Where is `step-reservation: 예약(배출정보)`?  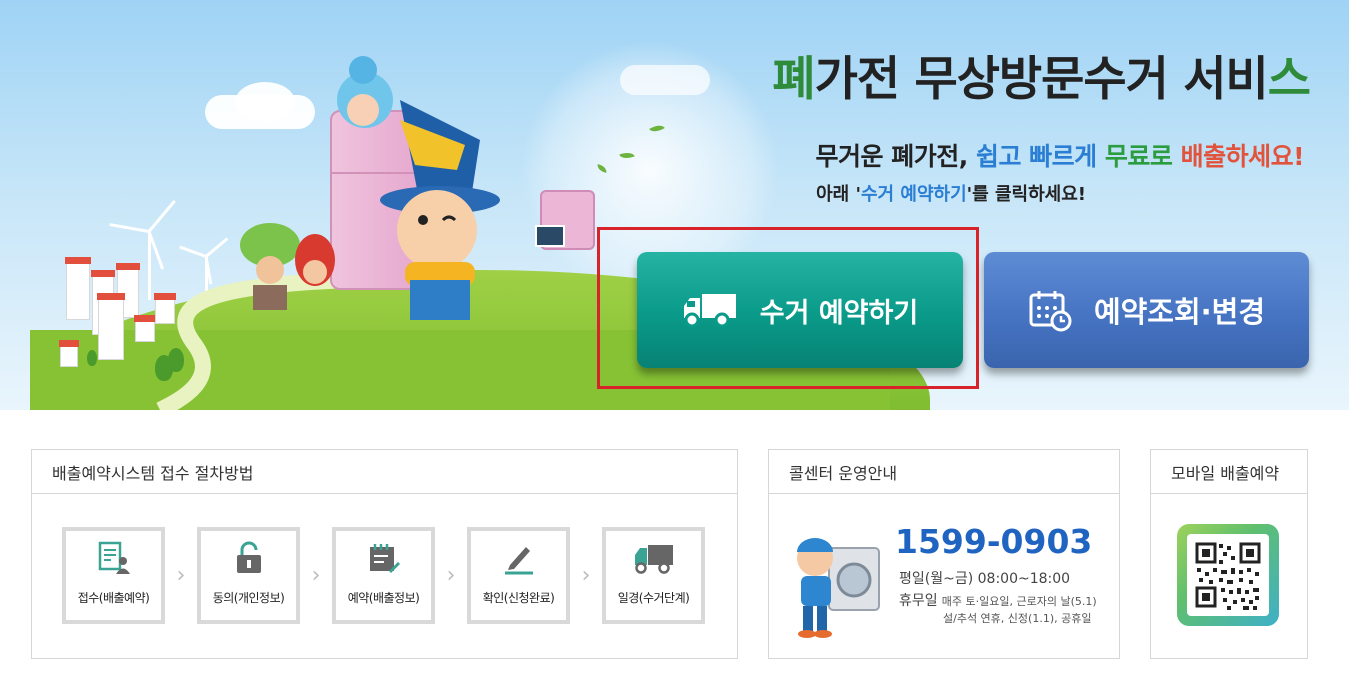
step-reservation: 예약(배출정보) is located at coordinates (383, 575).